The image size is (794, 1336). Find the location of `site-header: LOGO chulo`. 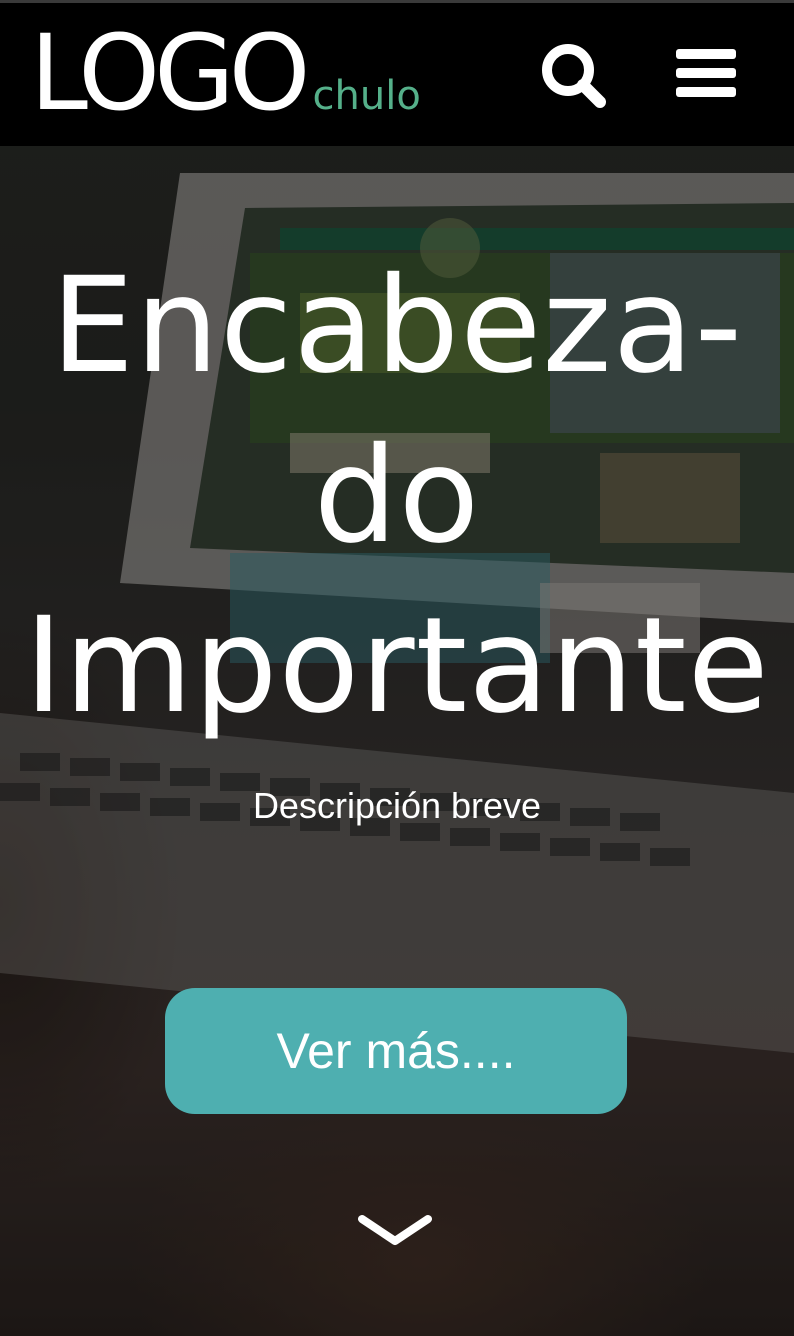

site-header: LOGO chulo is located at coordinates (397, 74).